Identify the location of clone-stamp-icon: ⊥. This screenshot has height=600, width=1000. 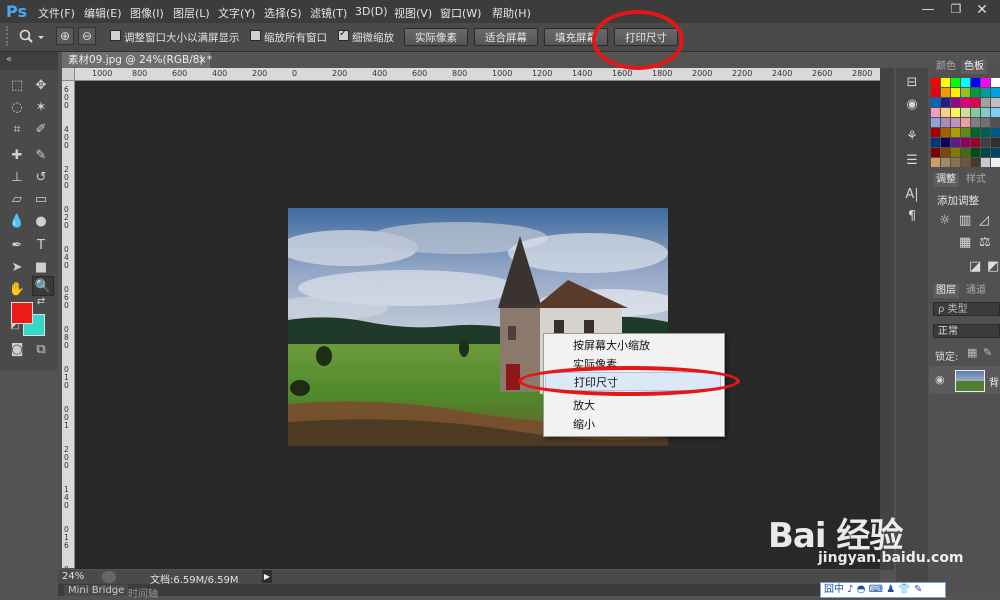
(17, 178).